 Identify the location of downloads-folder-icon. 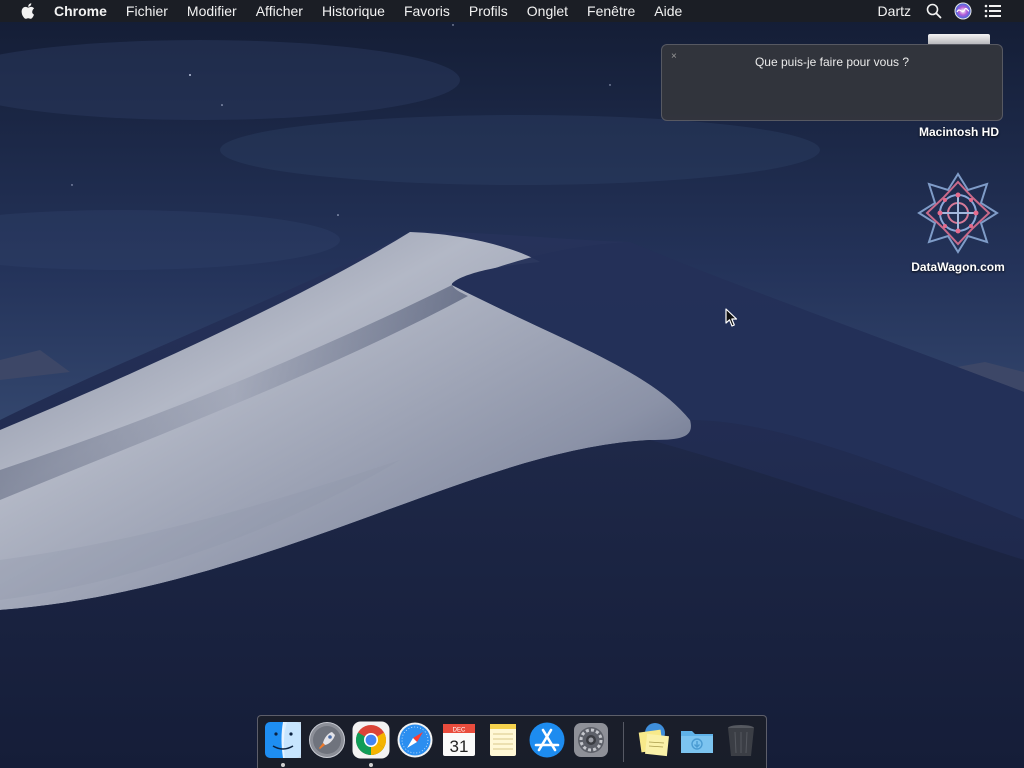
(697, 742).